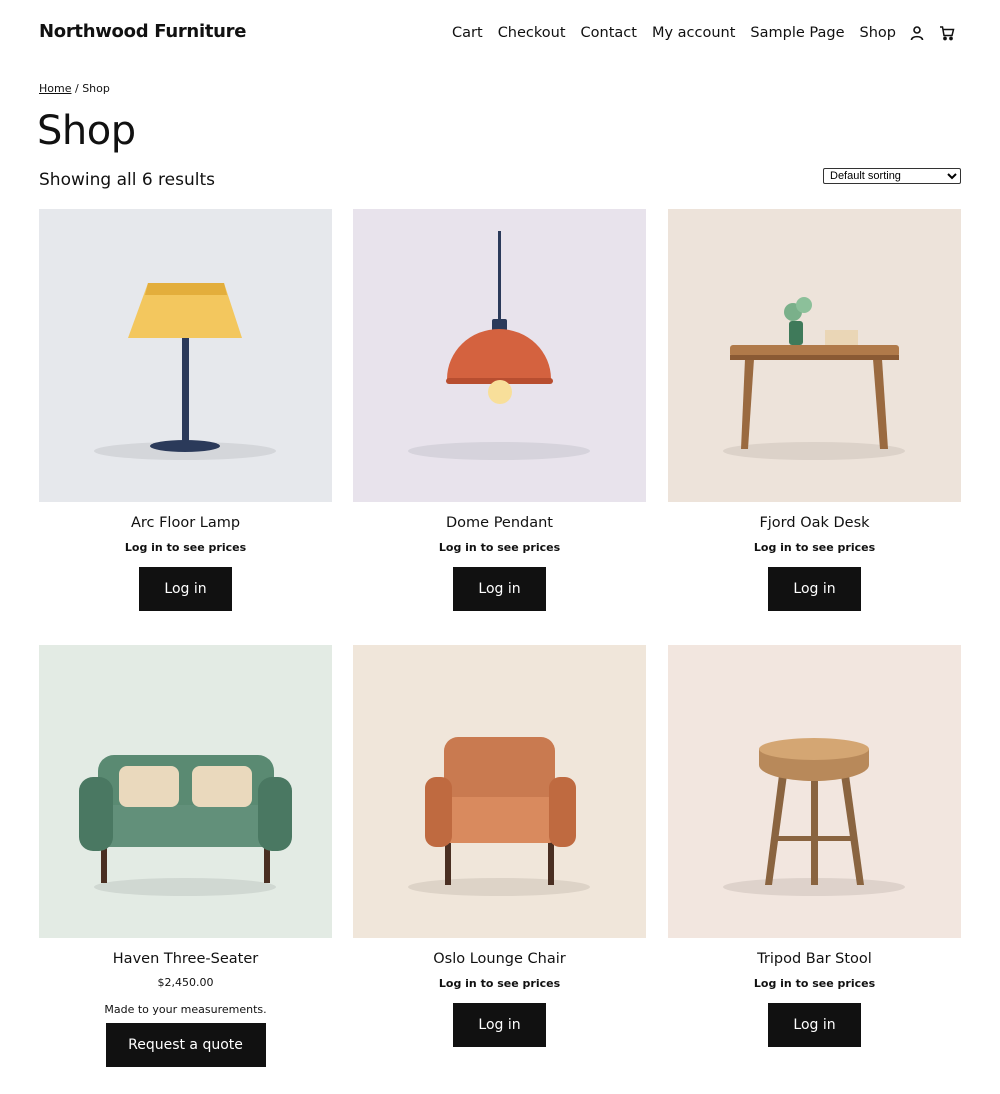  I want to click on product-name: Tripod Bar Stool, so click(814, 959).